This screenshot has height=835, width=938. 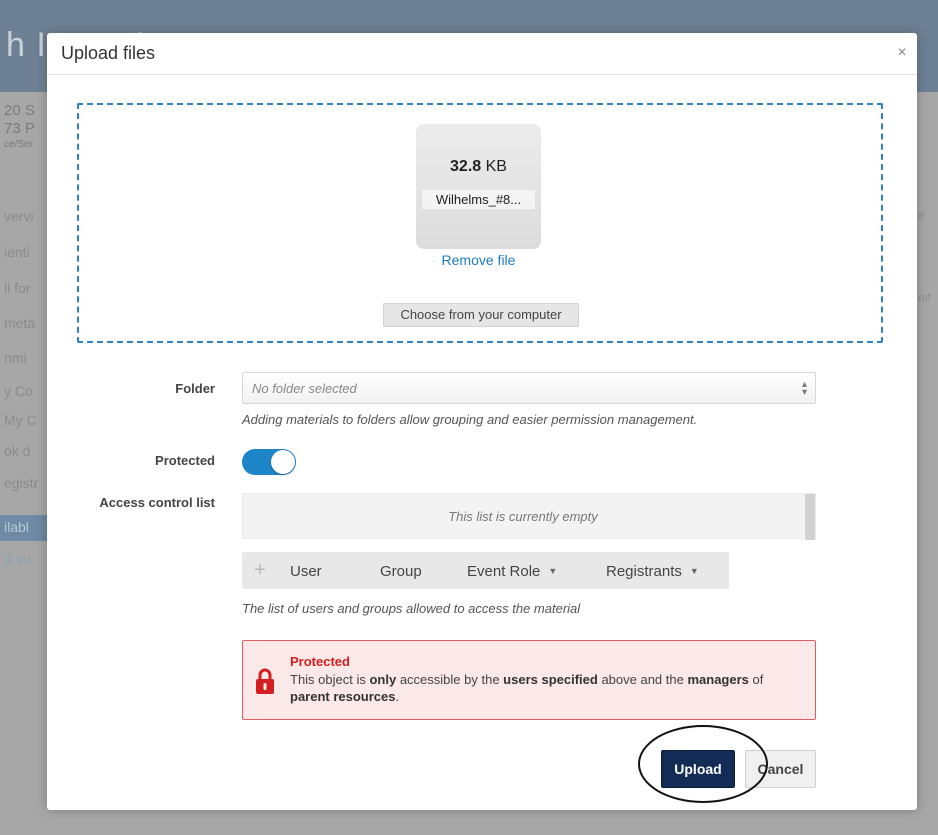 I want to click on alert-text: of, so click(x=756, y=679).